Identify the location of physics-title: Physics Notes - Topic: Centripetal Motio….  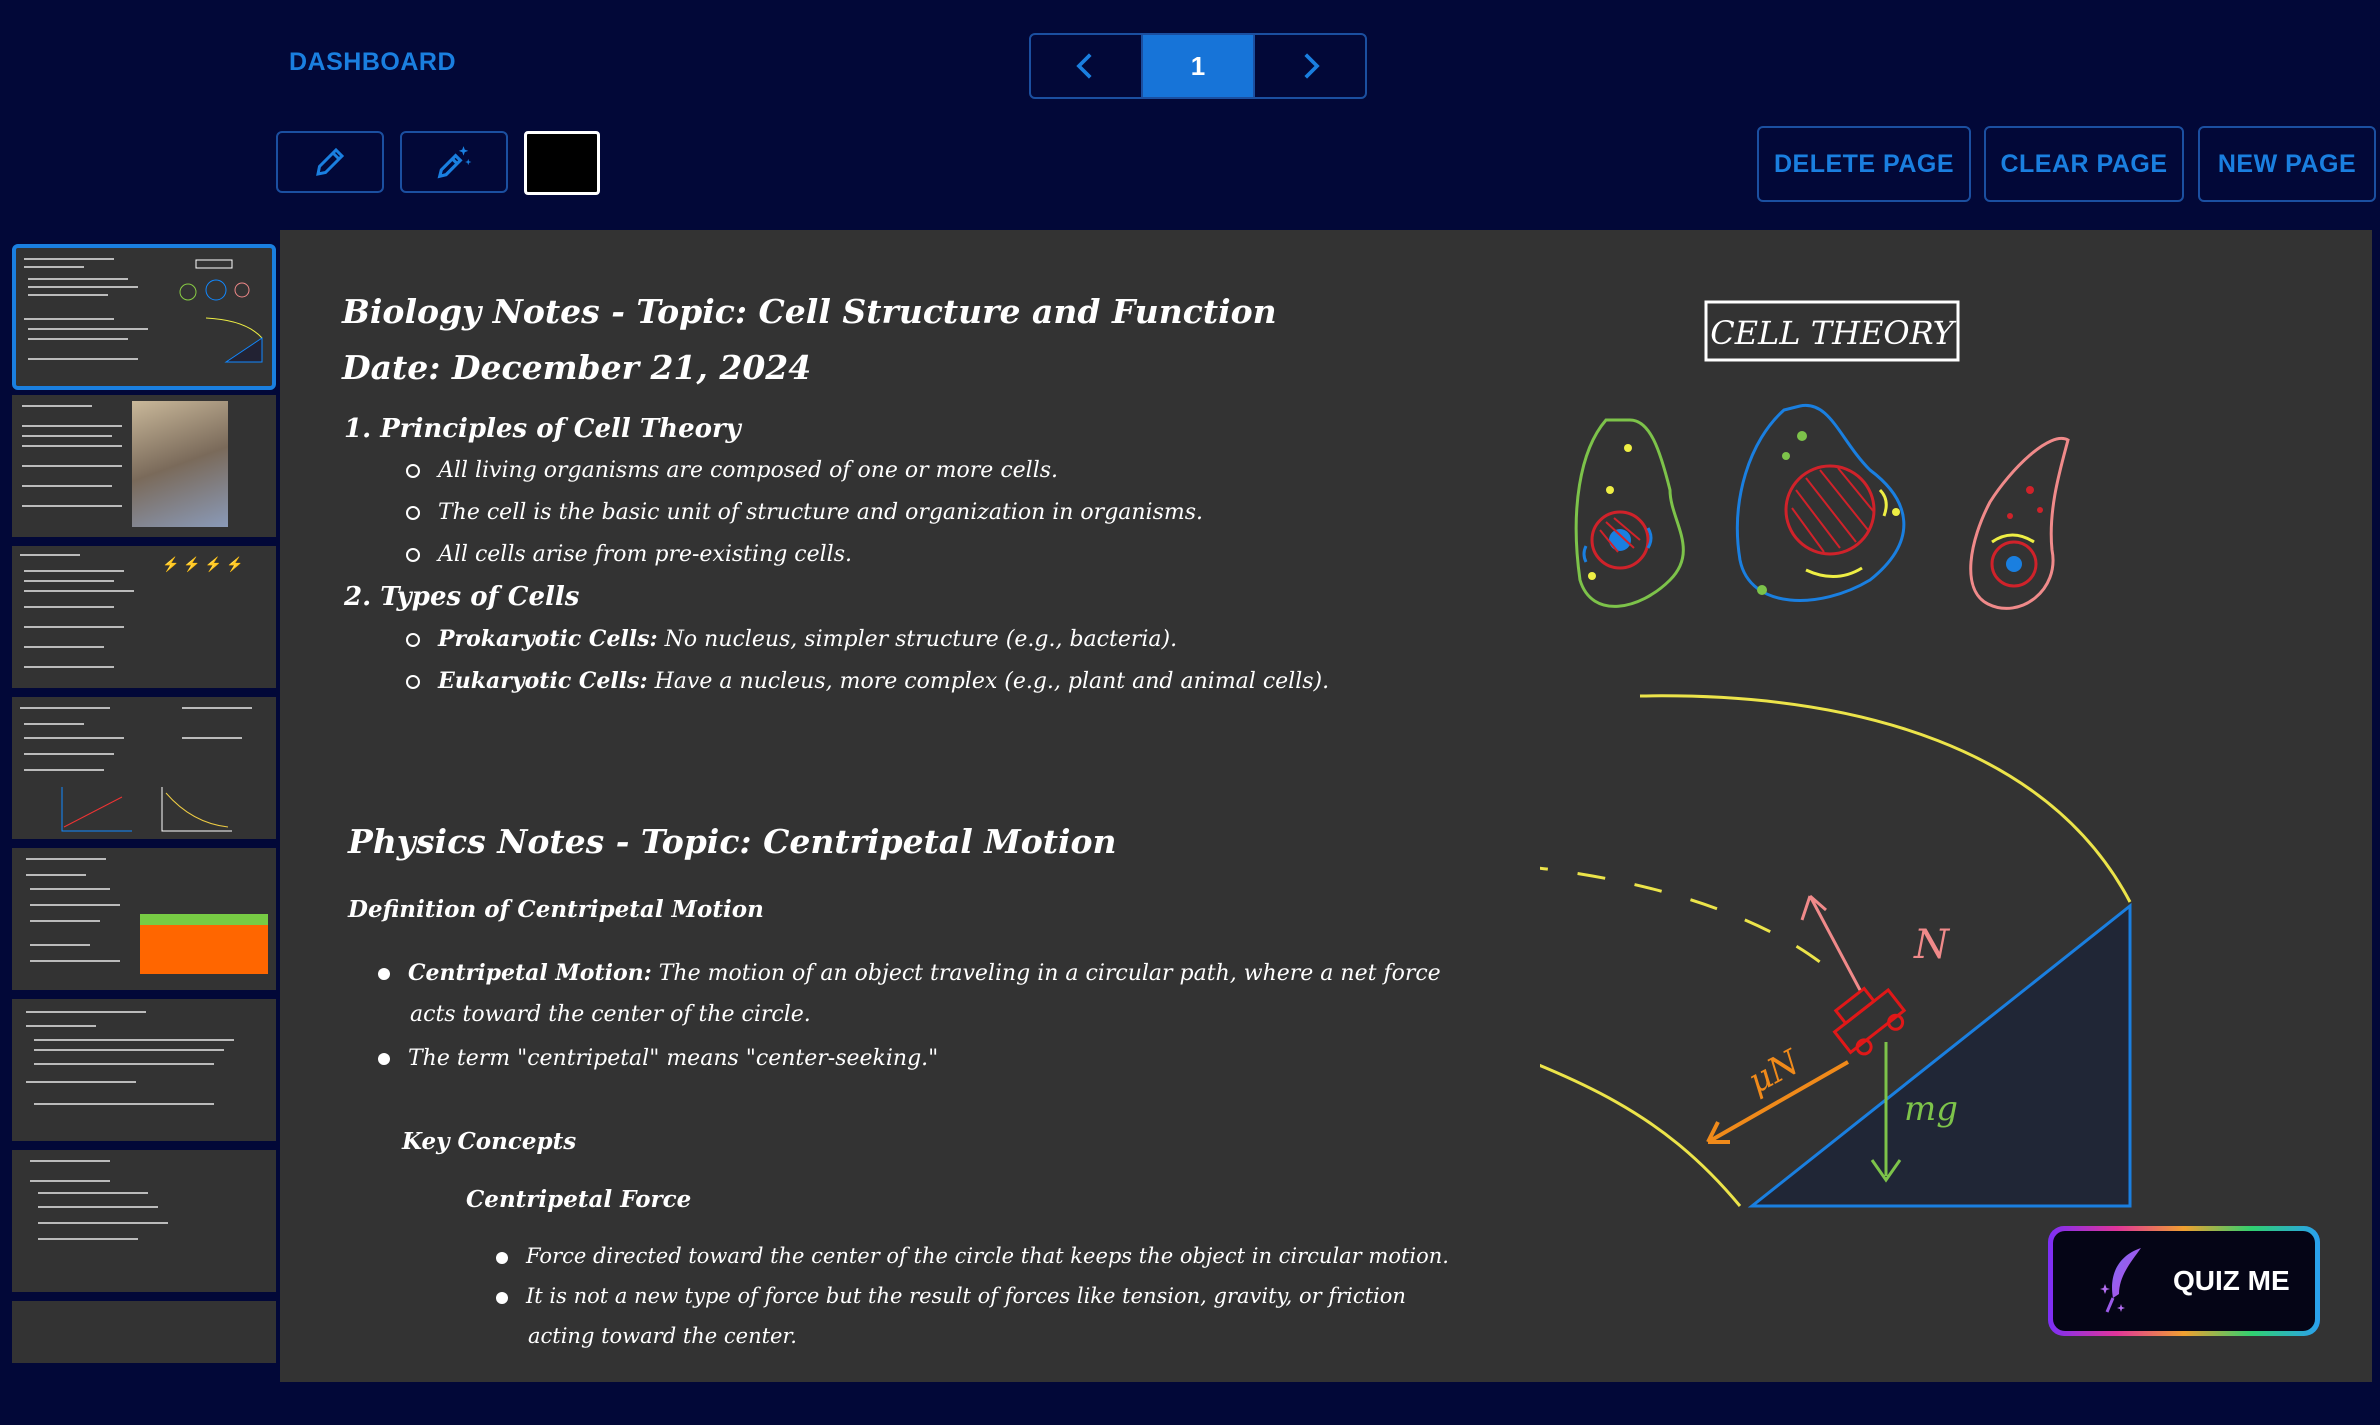
(732, 841).